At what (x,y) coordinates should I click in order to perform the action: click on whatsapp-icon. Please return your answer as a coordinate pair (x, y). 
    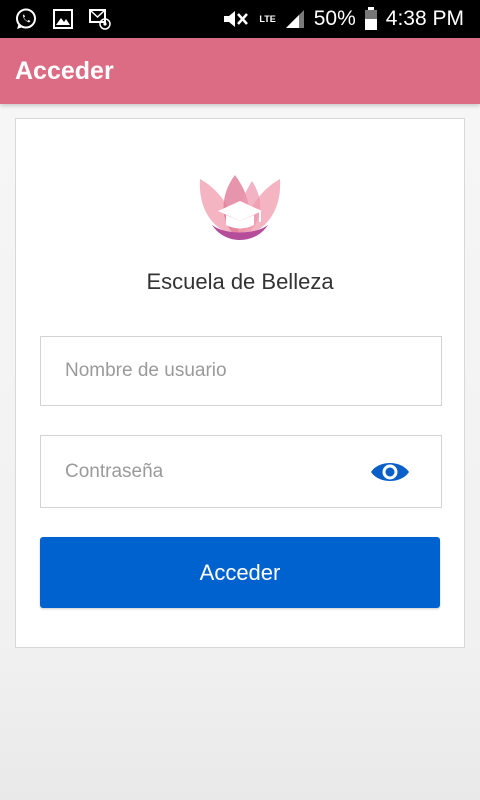
    Looking at the image, I should click on (26, 19).